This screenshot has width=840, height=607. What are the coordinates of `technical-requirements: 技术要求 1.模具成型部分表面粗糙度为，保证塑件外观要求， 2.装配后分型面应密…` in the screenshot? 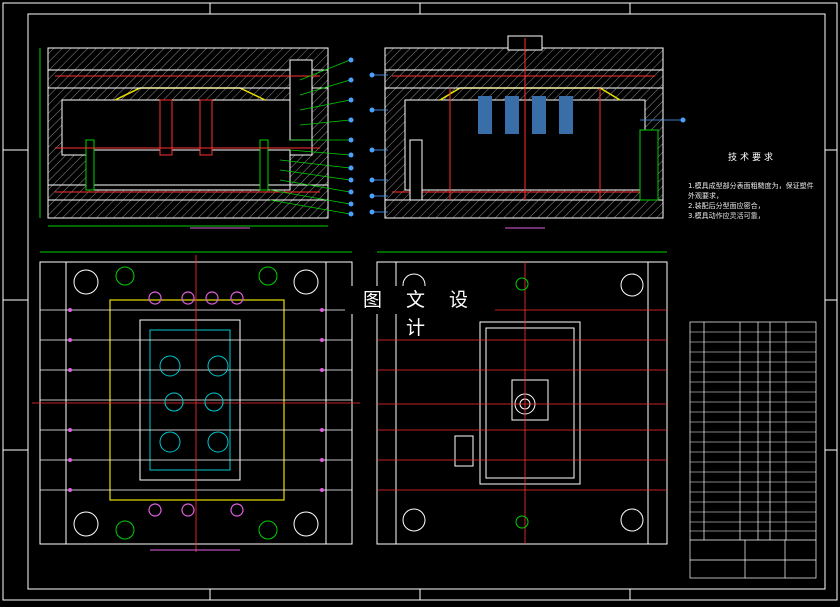 It's located at (752, 185).